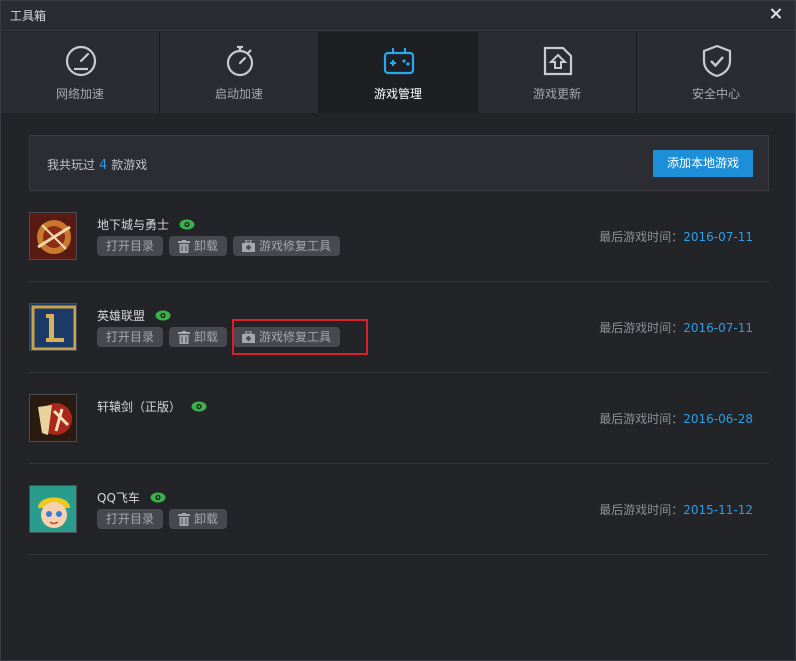  What do you see at coordinates (240, 61) in the screenshot?
I see `stopwatch-icon` at bounding box center [240, 61].